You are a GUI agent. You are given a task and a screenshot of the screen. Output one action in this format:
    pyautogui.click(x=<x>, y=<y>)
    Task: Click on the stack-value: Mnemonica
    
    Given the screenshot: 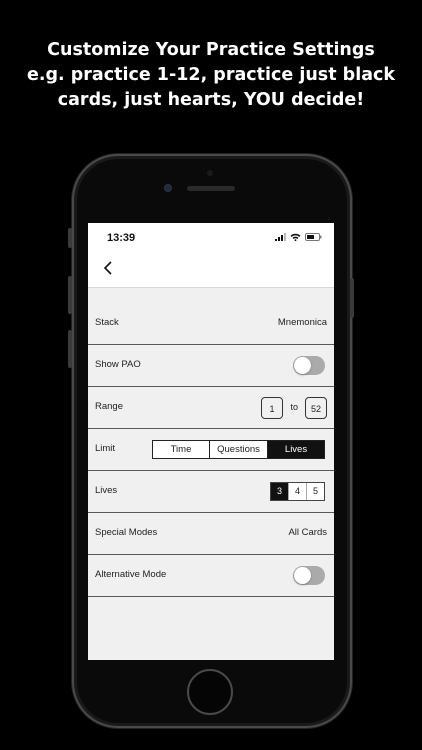 What is the action you would take?
    pyautogui.click(x=302, y=322)
    